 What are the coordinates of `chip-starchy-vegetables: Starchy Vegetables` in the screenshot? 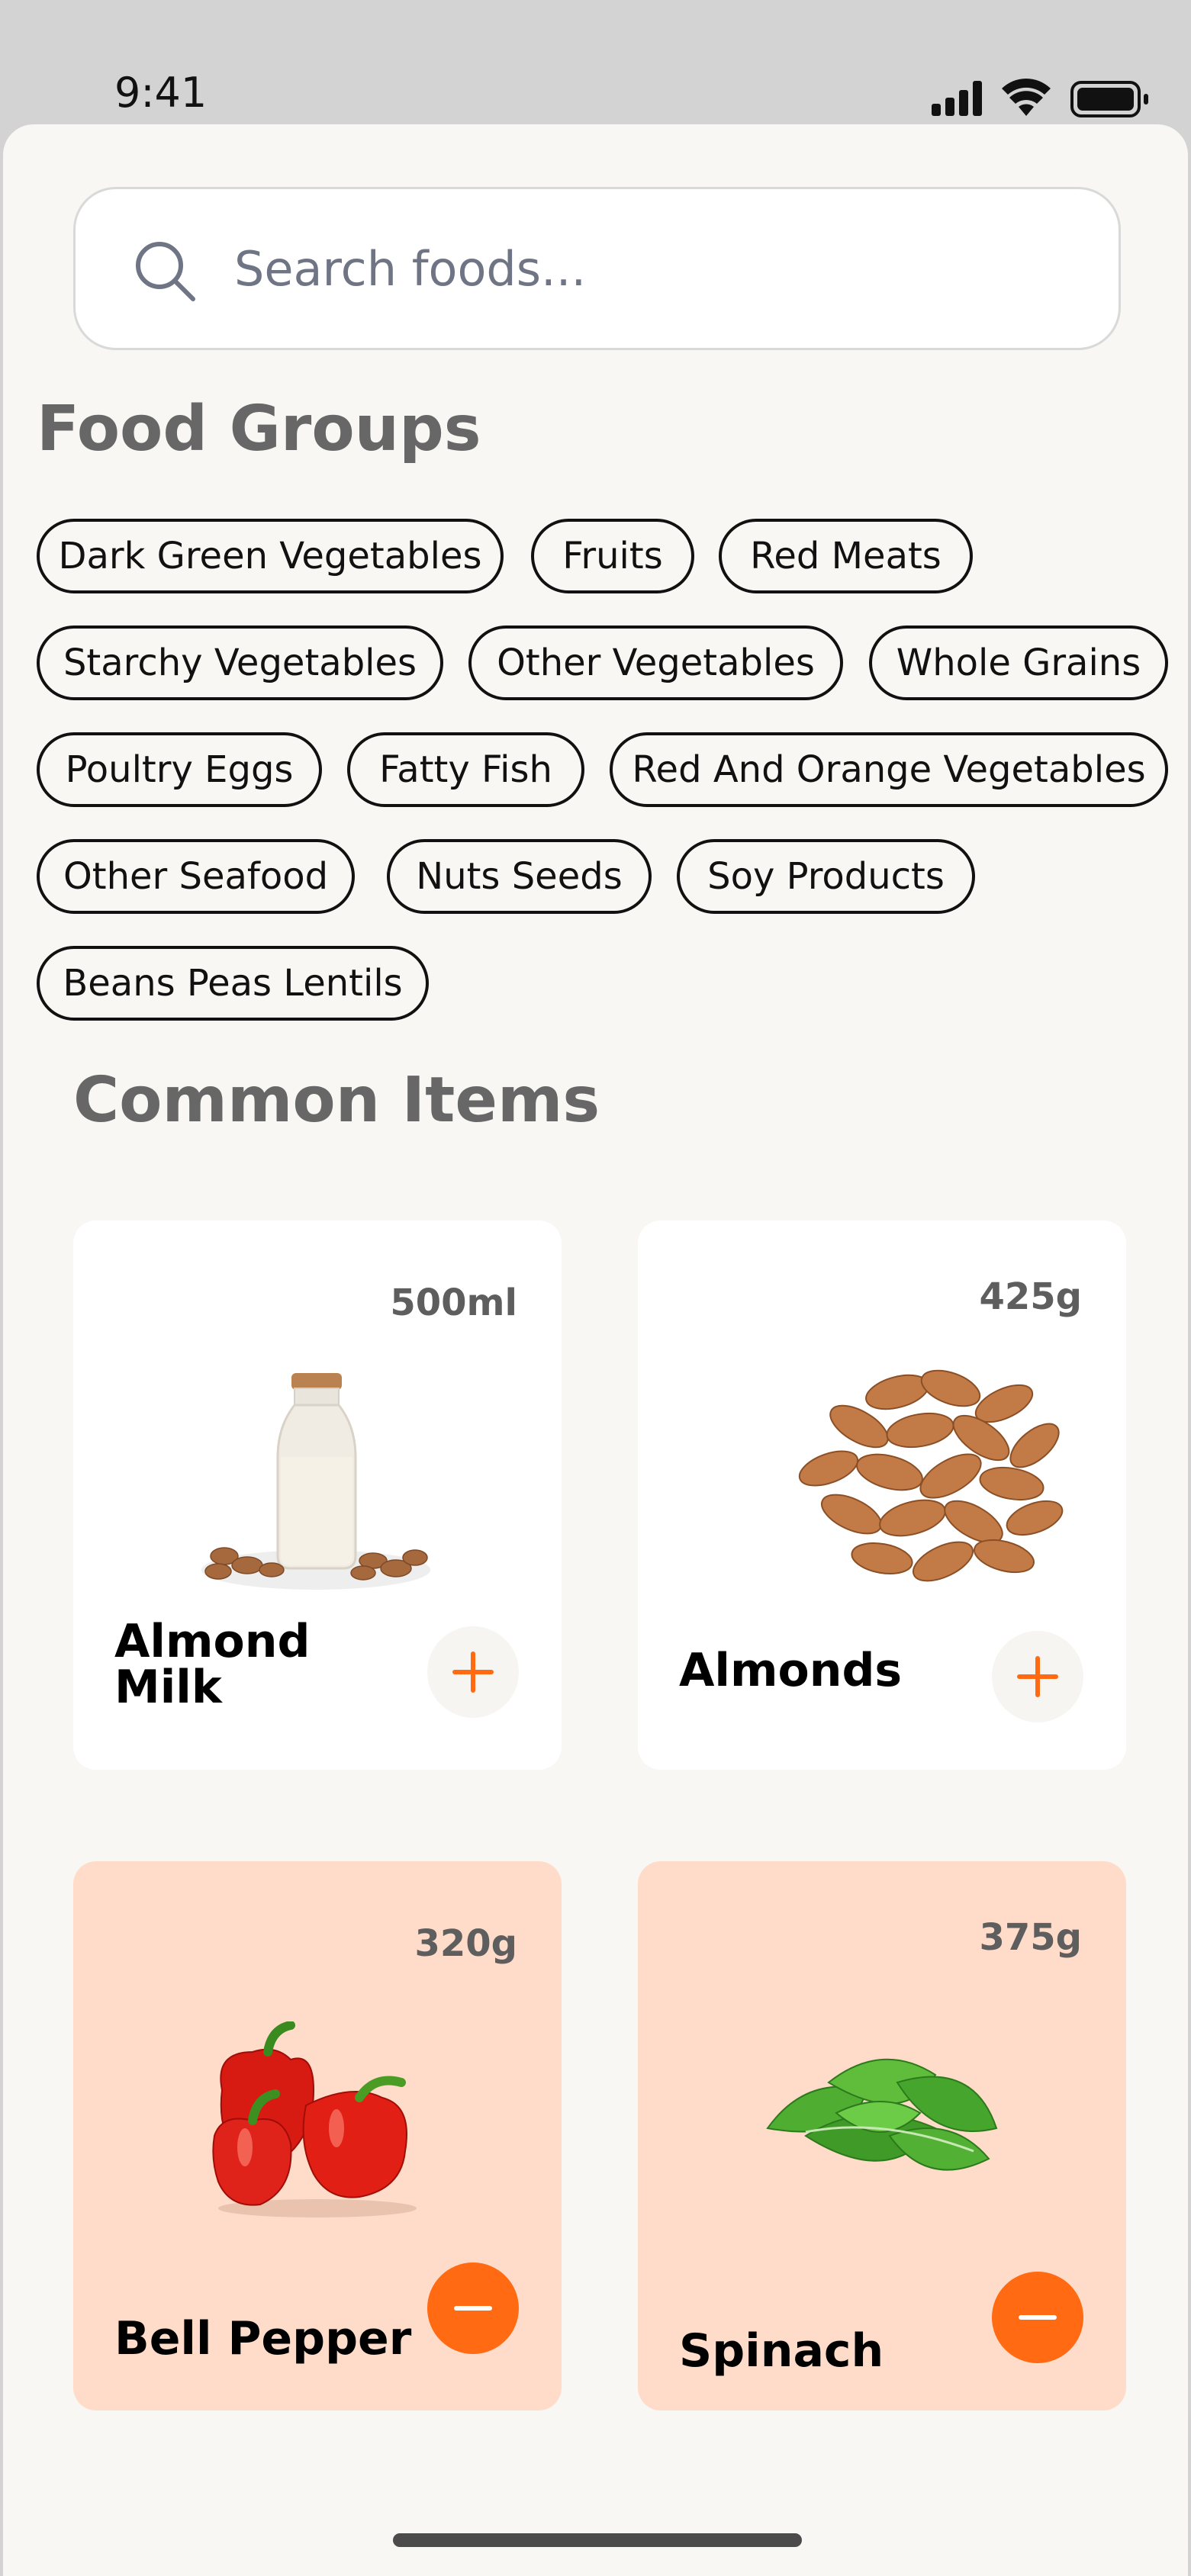 It's located at (240, 663).